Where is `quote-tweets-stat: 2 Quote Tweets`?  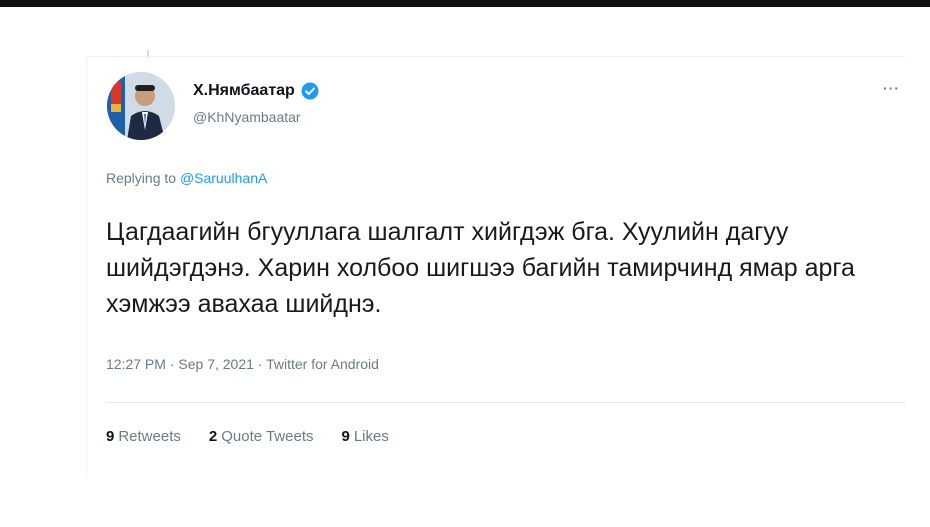 quote-tweets-stat: 2 Quote Tweets is located at coordinates (261, 436).